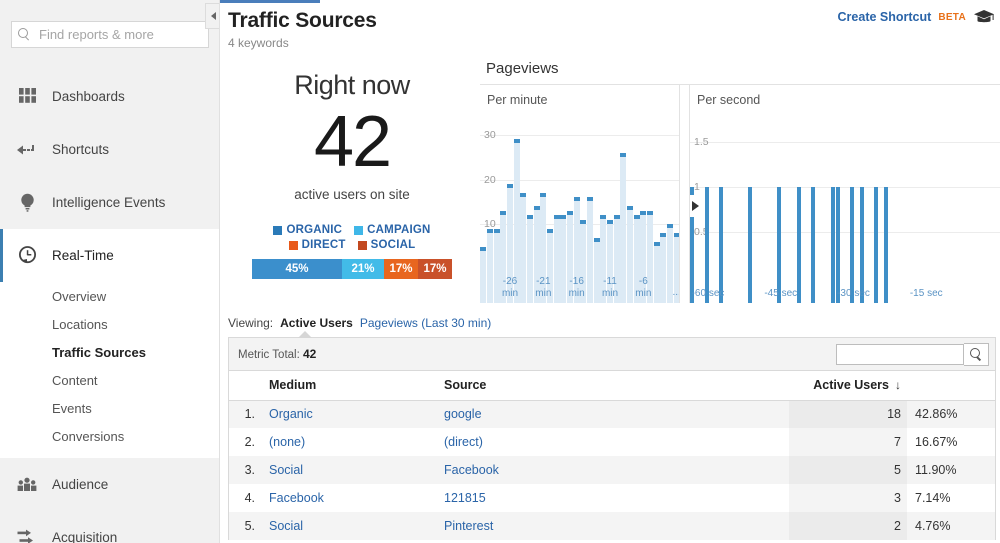  What do you see at coordinates (616, 386) in the screenshot?
I see `column-source: Source` at bounding box center [616, 386].